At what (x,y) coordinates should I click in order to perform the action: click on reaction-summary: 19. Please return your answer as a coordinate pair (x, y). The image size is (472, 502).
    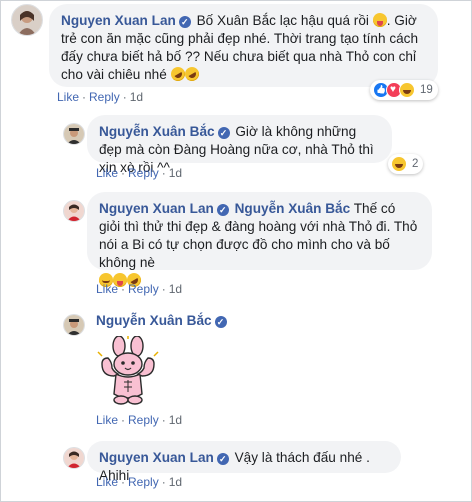
    Looking at the image, I should click on (404, 90).